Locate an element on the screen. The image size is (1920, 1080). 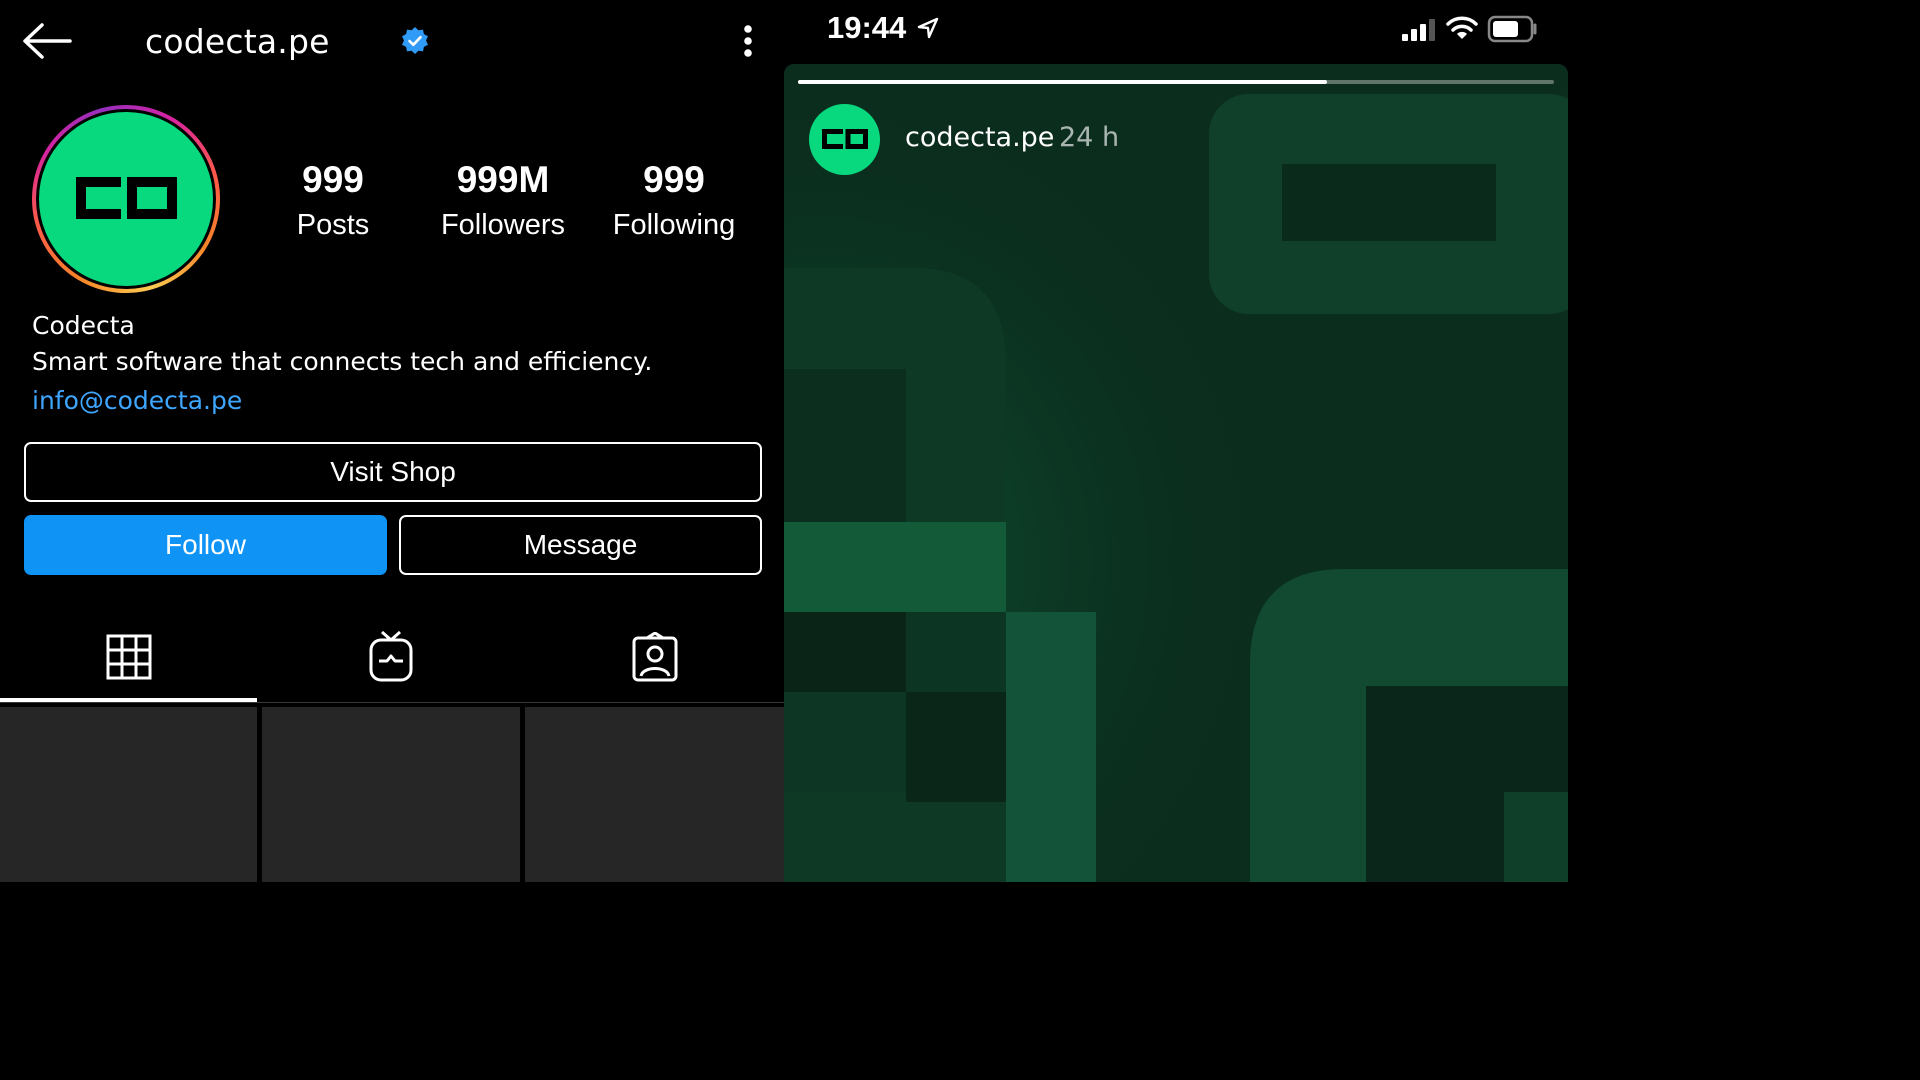
following-label: Following is located at coordinates (674, 225).